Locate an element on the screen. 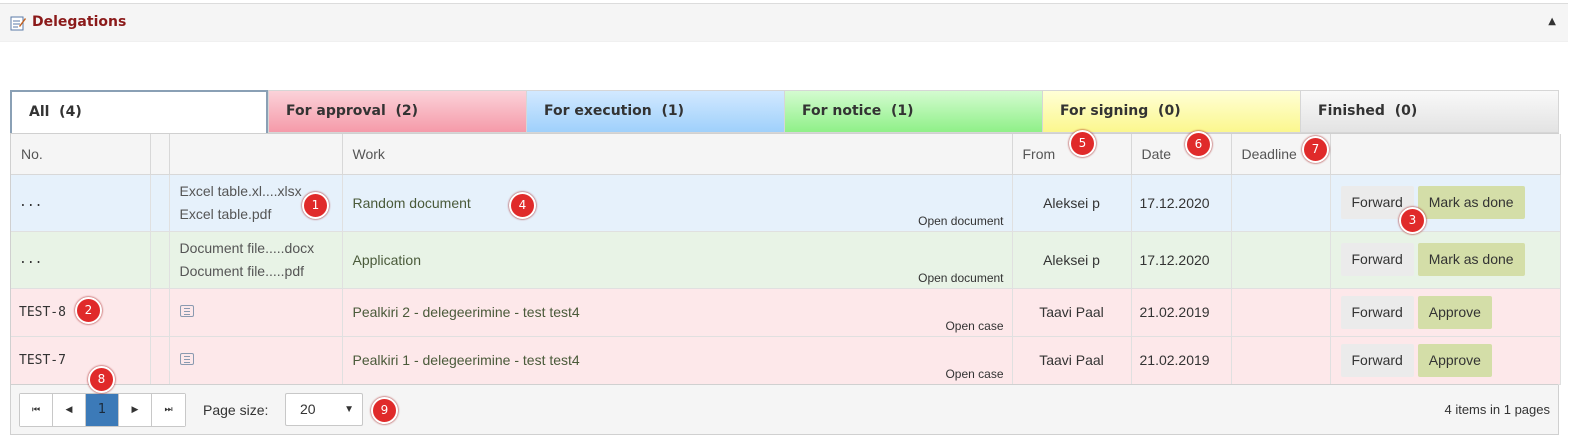  annotation-marker: 8 is located at coordinates (101, 379).